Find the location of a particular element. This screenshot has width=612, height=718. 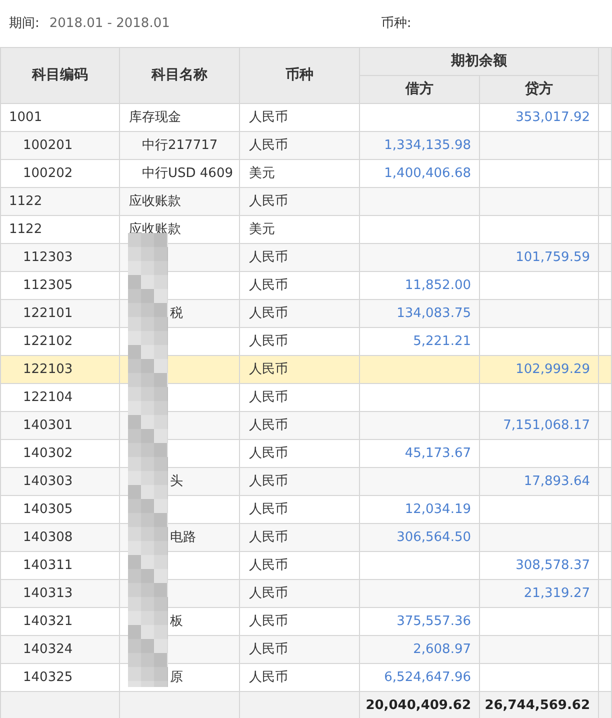

table-row: 122101 税 人民币 134,083.75 is located at coordinates (306, 314).